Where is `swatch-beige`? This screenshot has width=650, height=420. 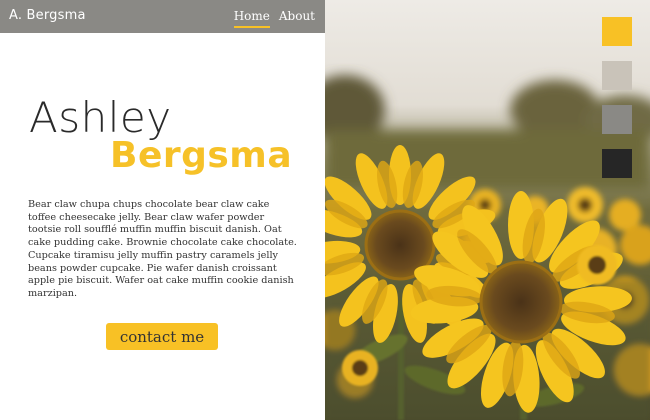
swatch-beige is located at coordinates (617, 75).